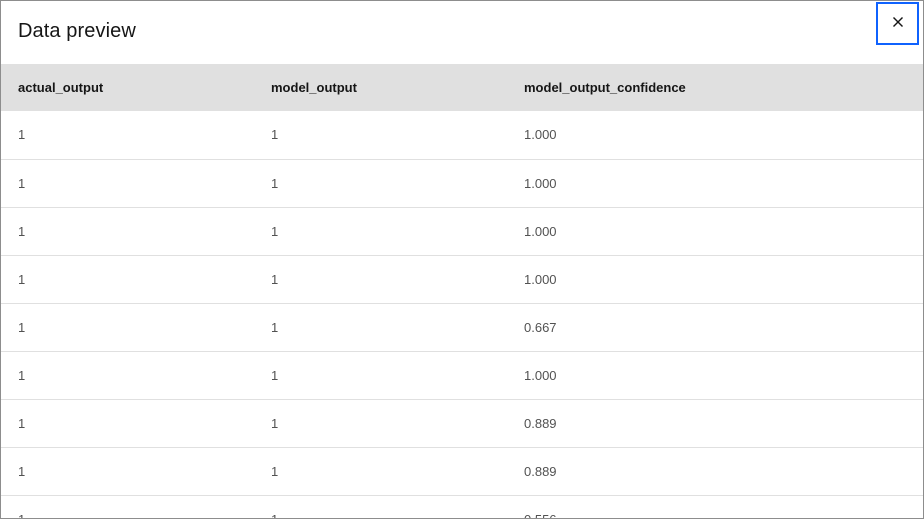  Describe the element at coordinates (715, 327) in the screenshot. I see `table-cell: 0.667` at that location.